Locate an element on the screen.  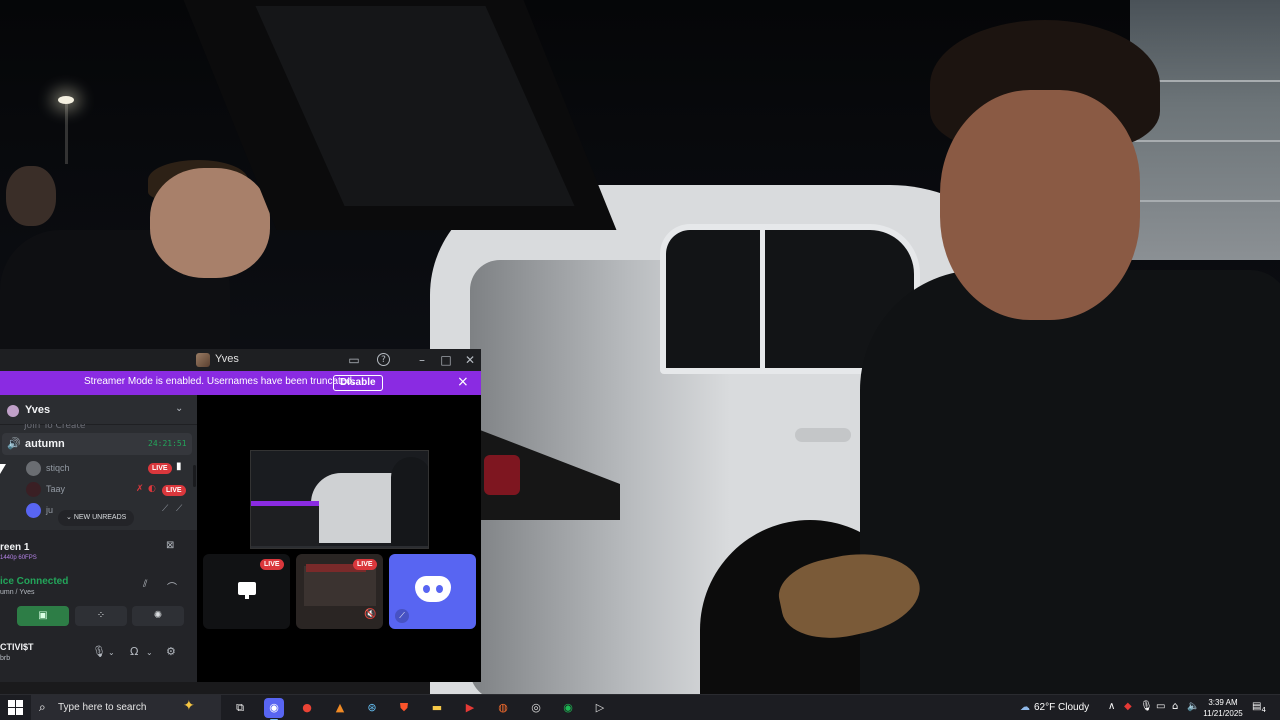
participant-tile-stream: LIVE 🔇 is located at coordinates (339, 591).